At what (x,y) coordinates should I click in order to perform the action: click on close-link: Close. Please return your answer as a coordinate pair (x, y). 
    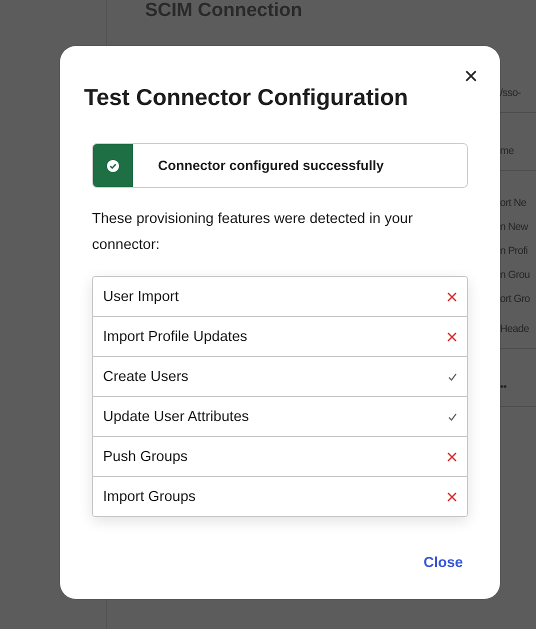
    Looking at the image, I should click on (443, 563).